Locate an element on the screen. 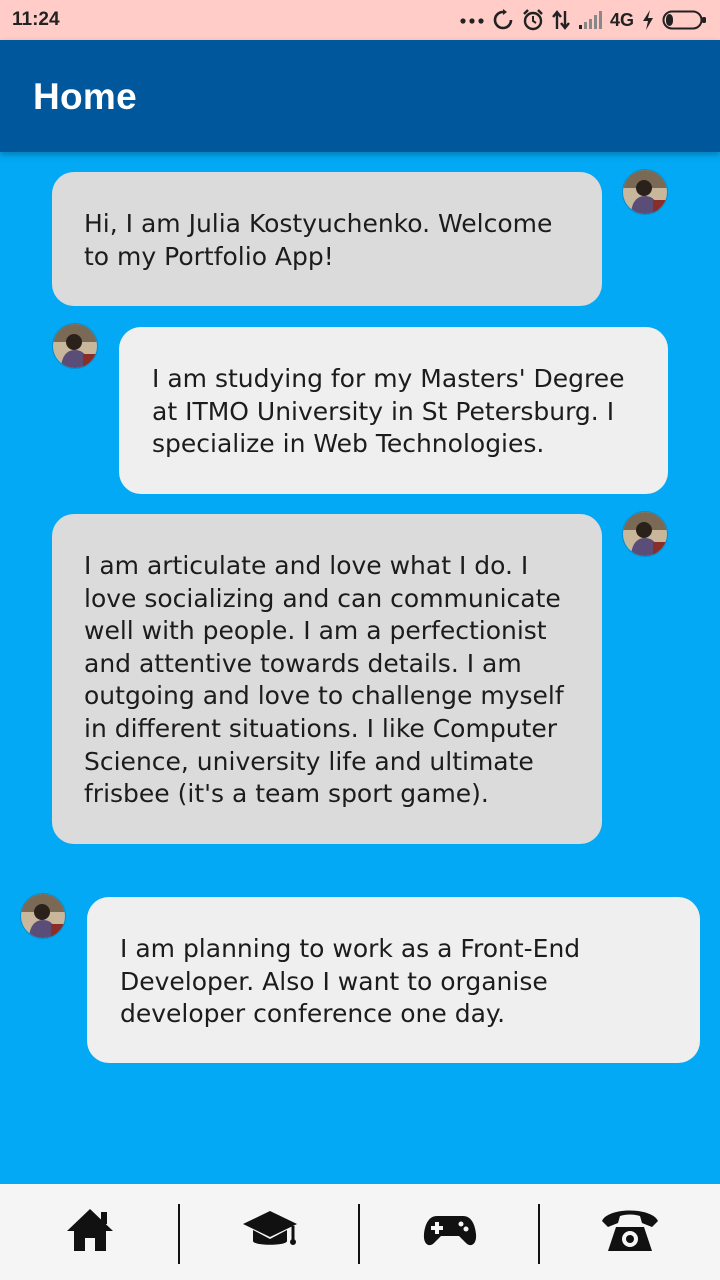 The image size is (720, 1280). home-icon is located at coordinates (90, 1232).